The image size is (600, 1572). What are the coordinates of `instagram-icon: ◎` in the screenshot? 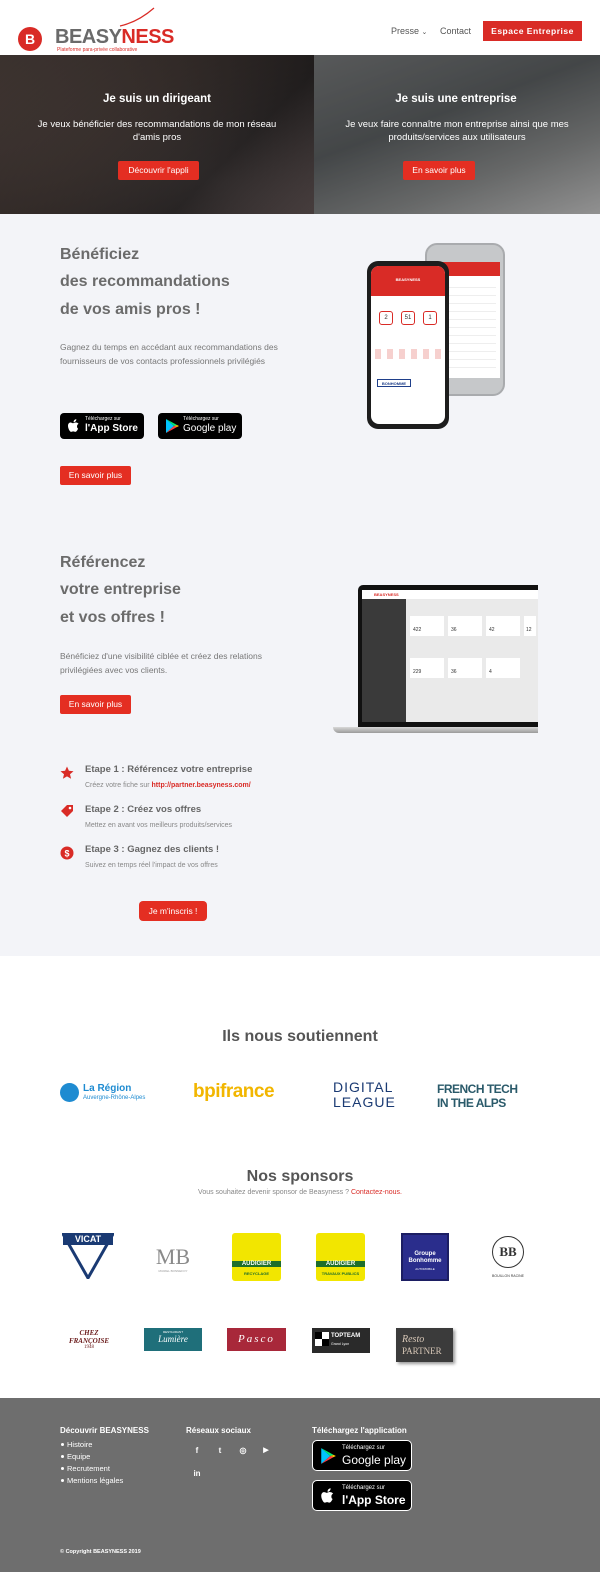 It's located at (243, 1451).